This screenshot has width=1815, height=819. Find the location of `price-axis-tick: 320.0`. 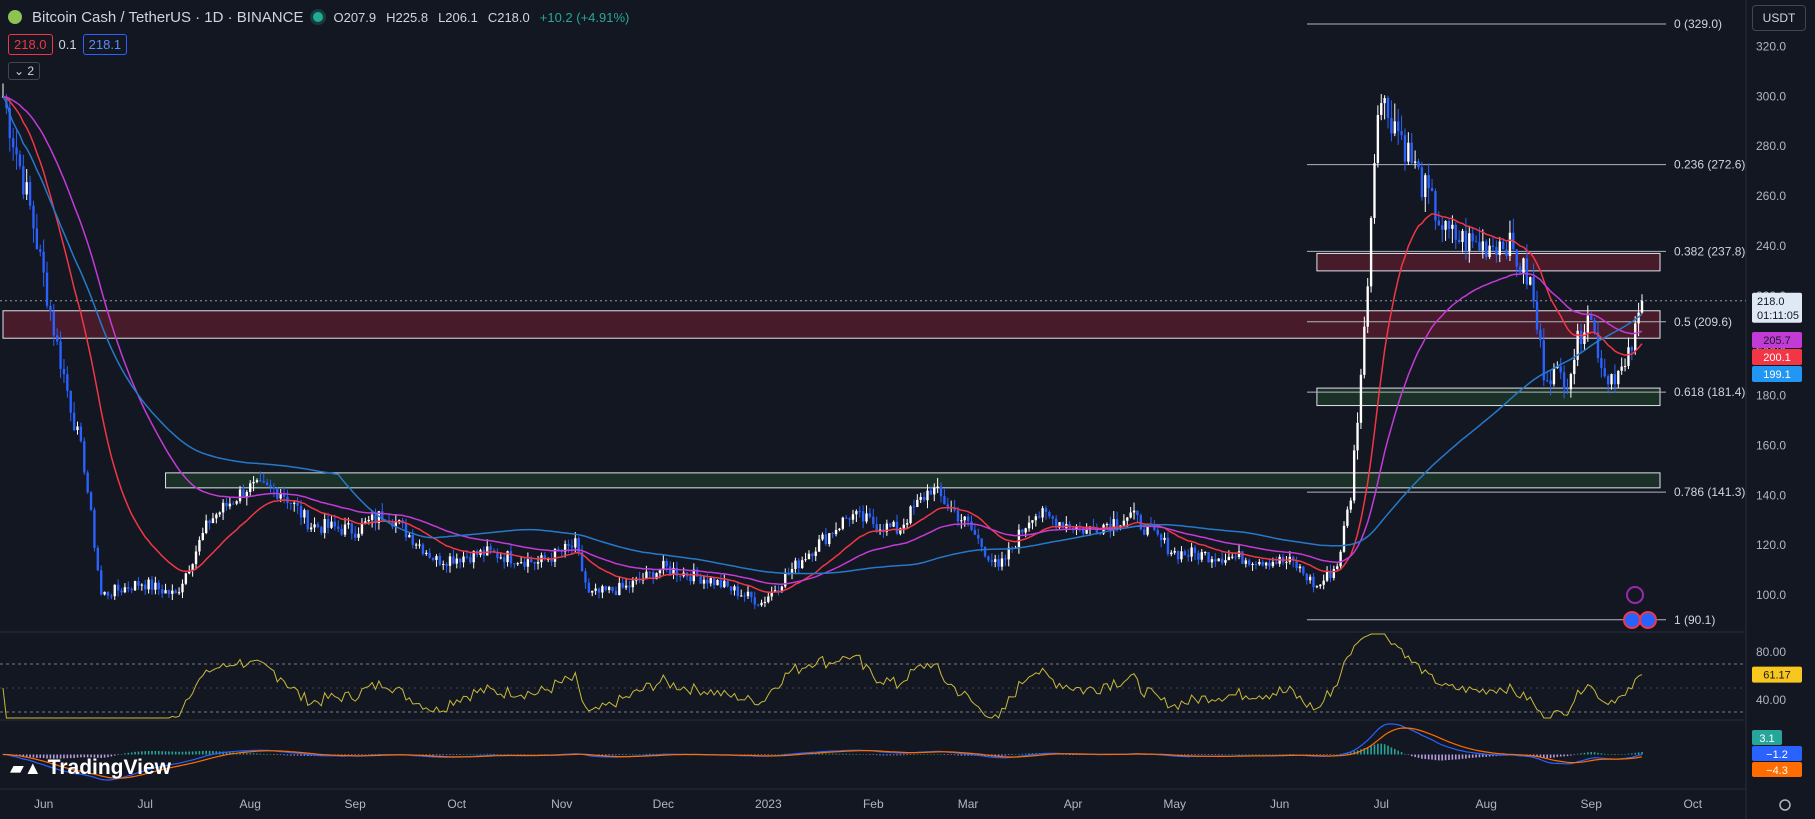

price-axis-tick: 320.0 is located at coordinates (1771, 46).